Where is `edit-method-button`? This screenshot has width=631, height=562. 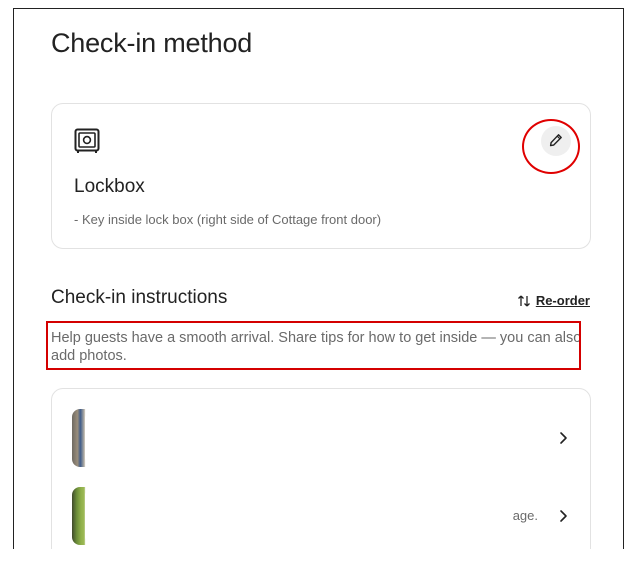
edit-method-button is located at coordinates (556, 141).